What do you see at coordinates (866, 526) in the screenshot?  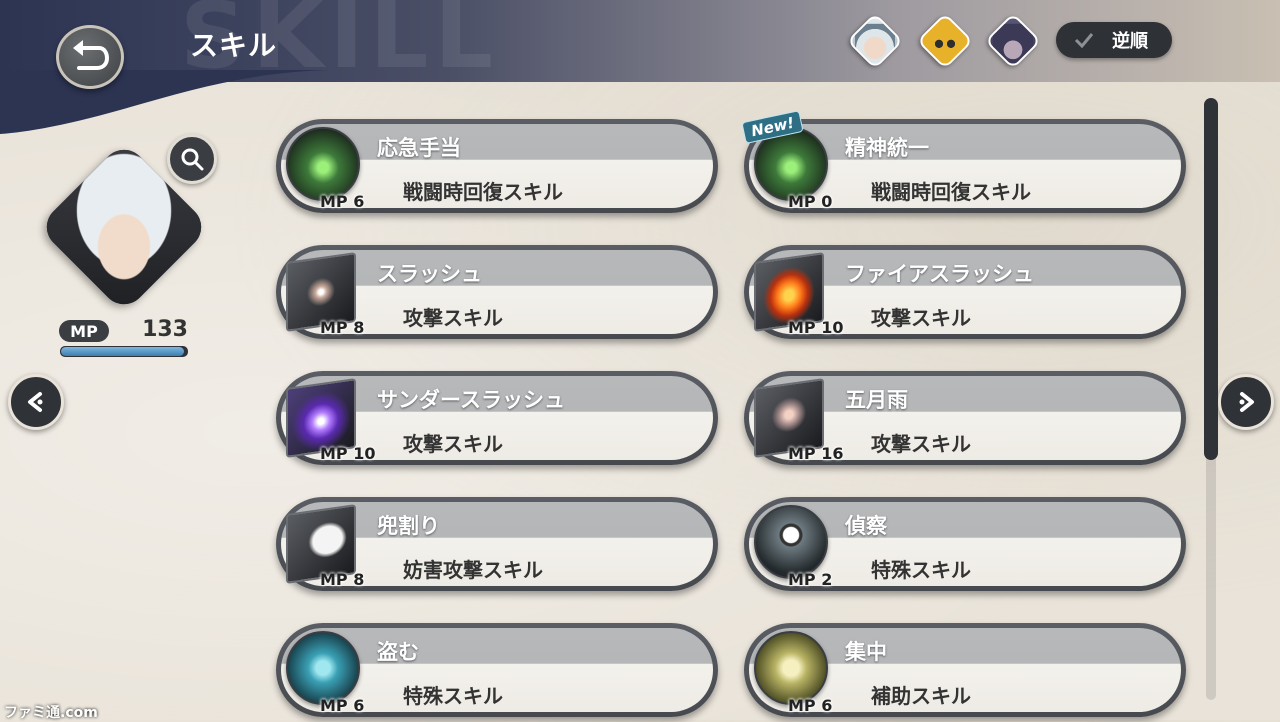 I see `skill-name: 偵察` at bounding box center [866, 526].